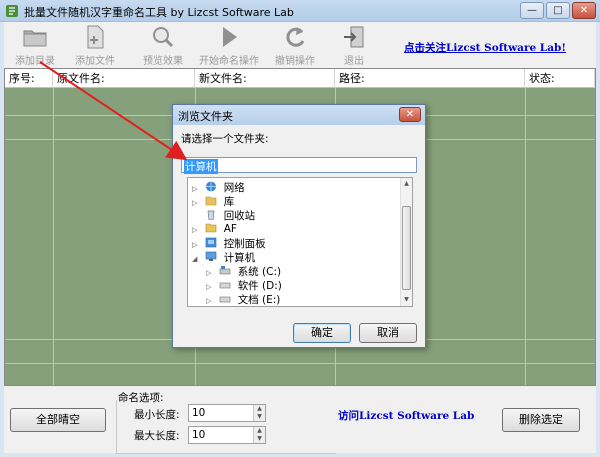 This screenshot has height=457, width=600. Describe the element at coordinates (227, 435) in the screenshot. I see `max-length-stepper: 10 ▲ ▼` at that location.